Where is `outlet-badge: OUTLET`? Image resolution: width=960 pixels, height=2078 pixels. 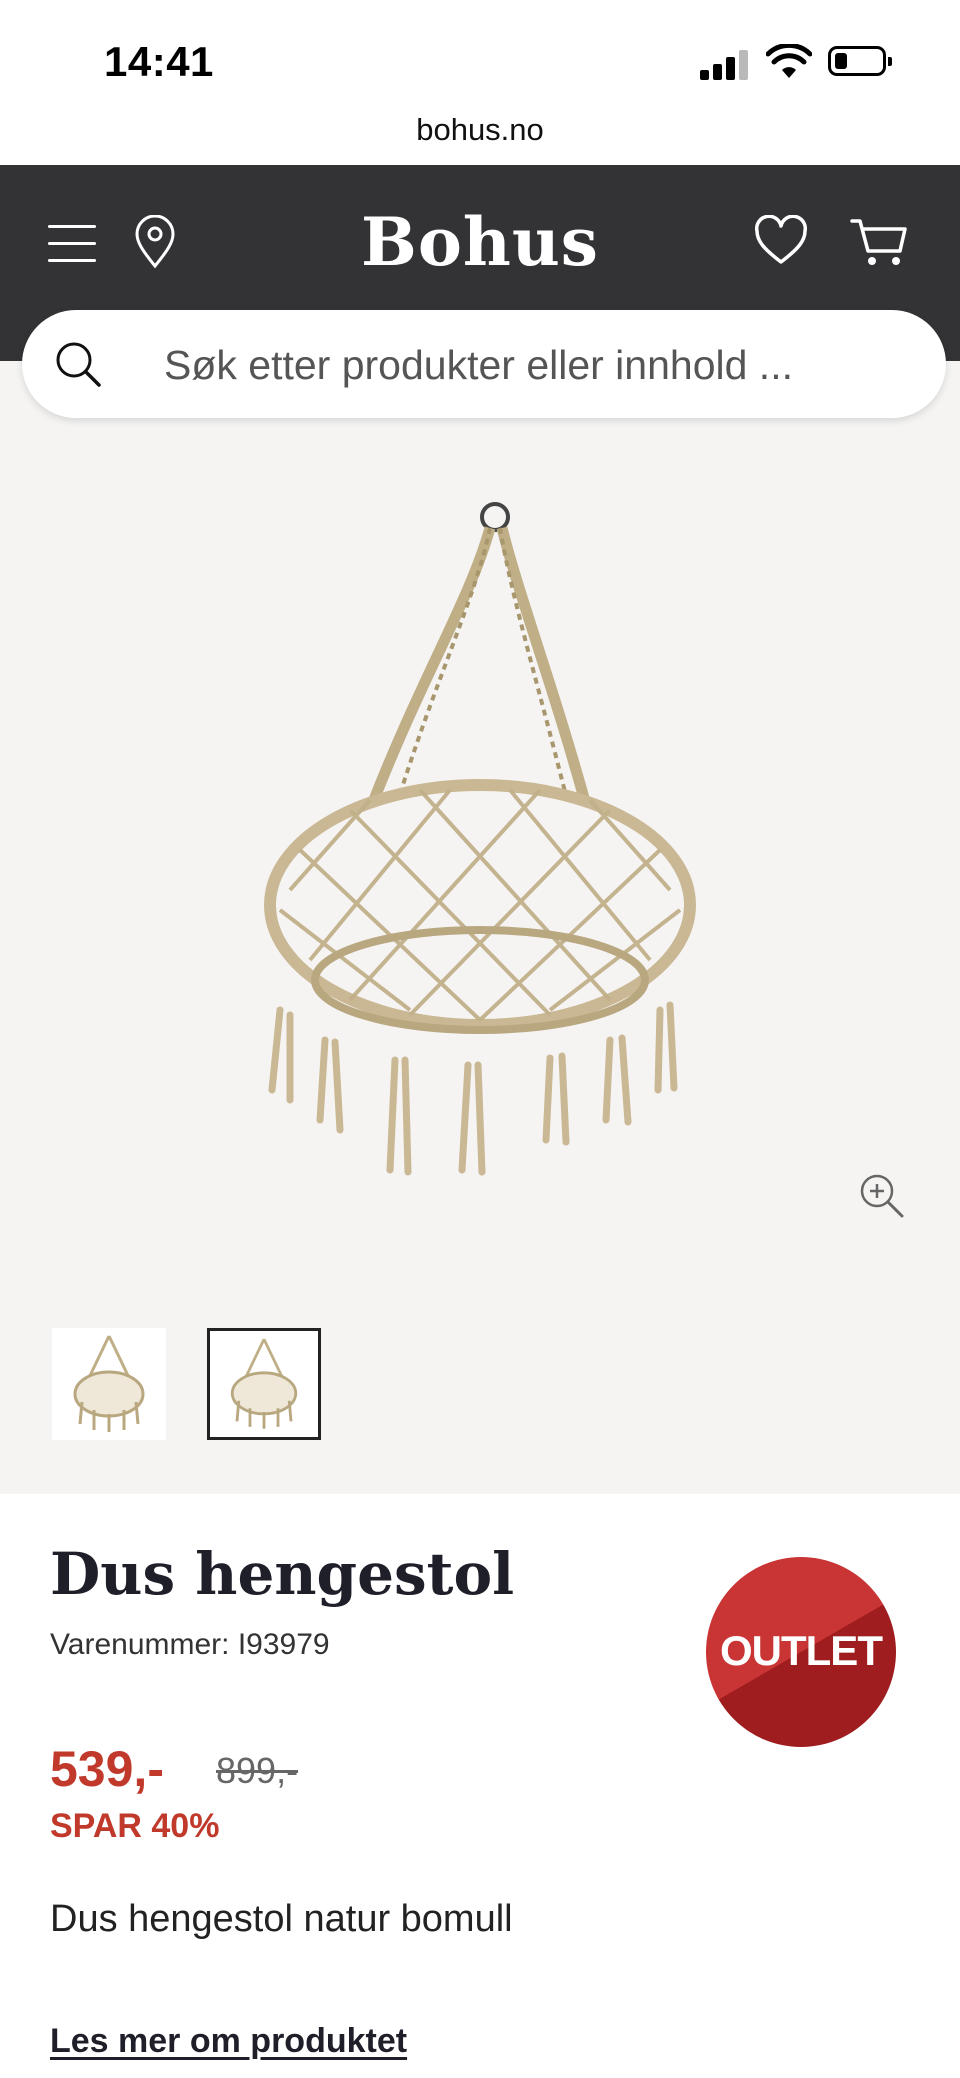 outlet-badge: OUTLET is located at coordinates (801, 1652).